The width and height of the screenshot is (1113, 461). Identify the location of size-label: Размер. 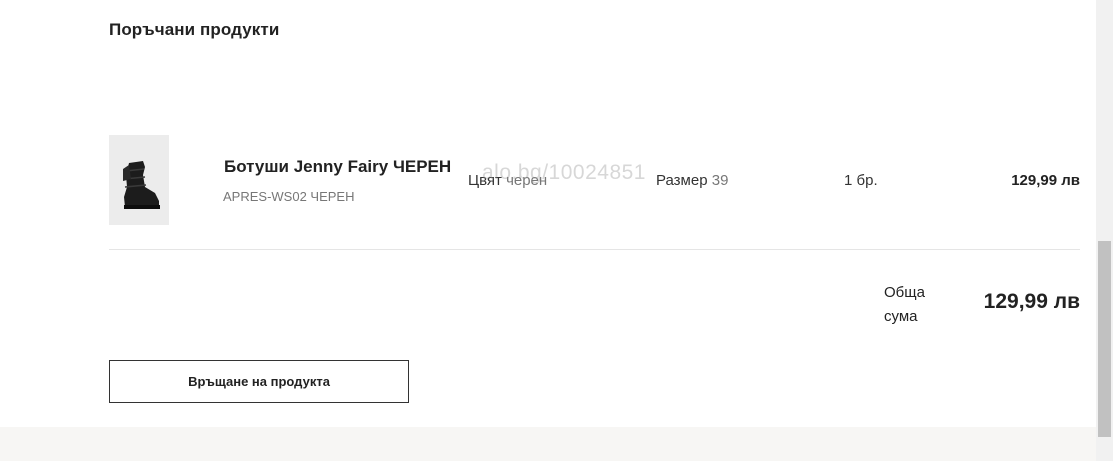
(682, 180).